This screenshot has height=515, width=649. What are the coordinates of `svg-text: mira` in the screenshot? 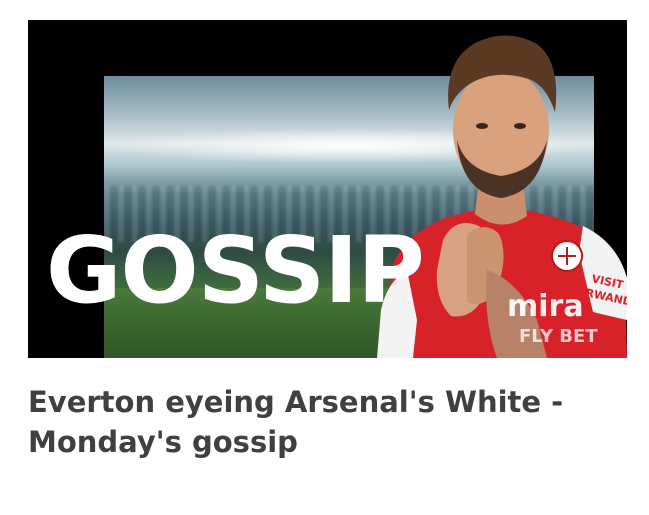 It's located at (545, 306).